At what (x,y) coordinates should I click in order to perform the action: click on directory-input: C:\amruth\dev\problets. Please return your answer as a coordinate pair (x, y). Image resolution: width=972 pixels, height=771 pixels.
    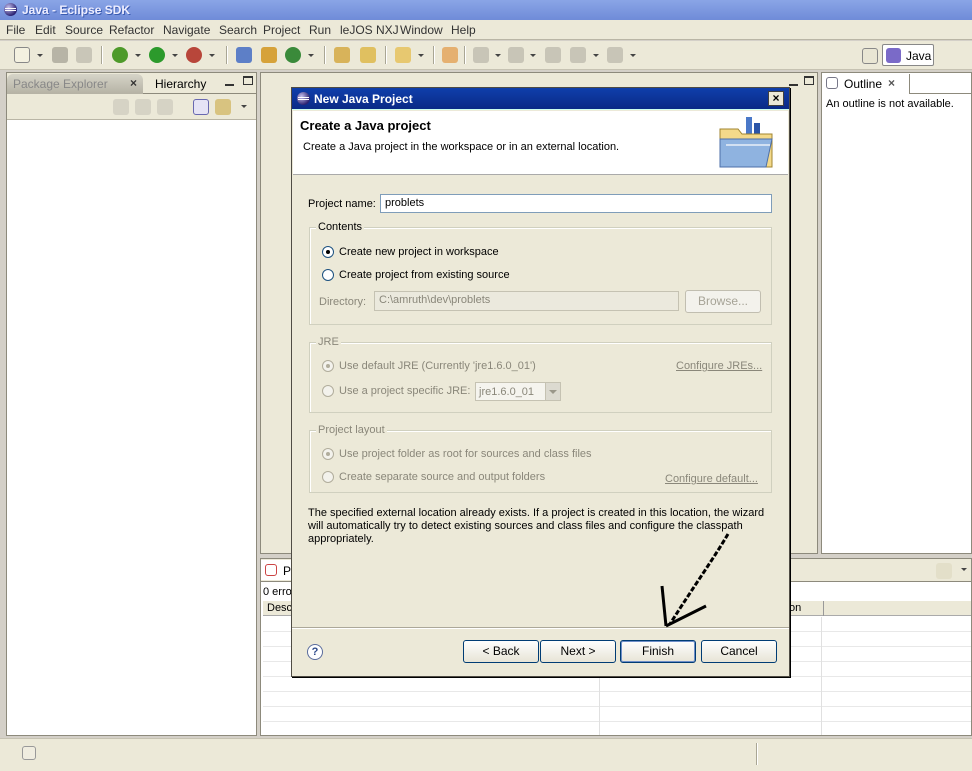
    Looking at the image, I should click on (526, 301).